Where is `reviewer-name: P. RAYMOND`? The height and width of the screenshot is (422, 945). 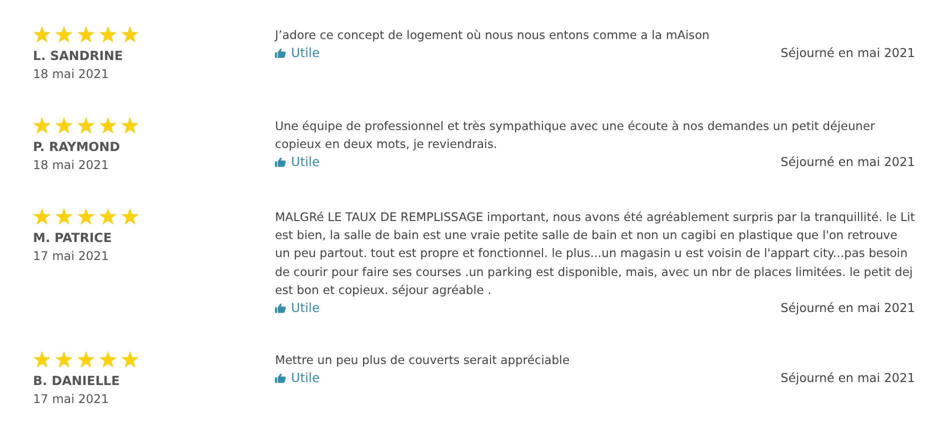
reviewer-name: P. RAYMOND is located at coordinates (77, 147).